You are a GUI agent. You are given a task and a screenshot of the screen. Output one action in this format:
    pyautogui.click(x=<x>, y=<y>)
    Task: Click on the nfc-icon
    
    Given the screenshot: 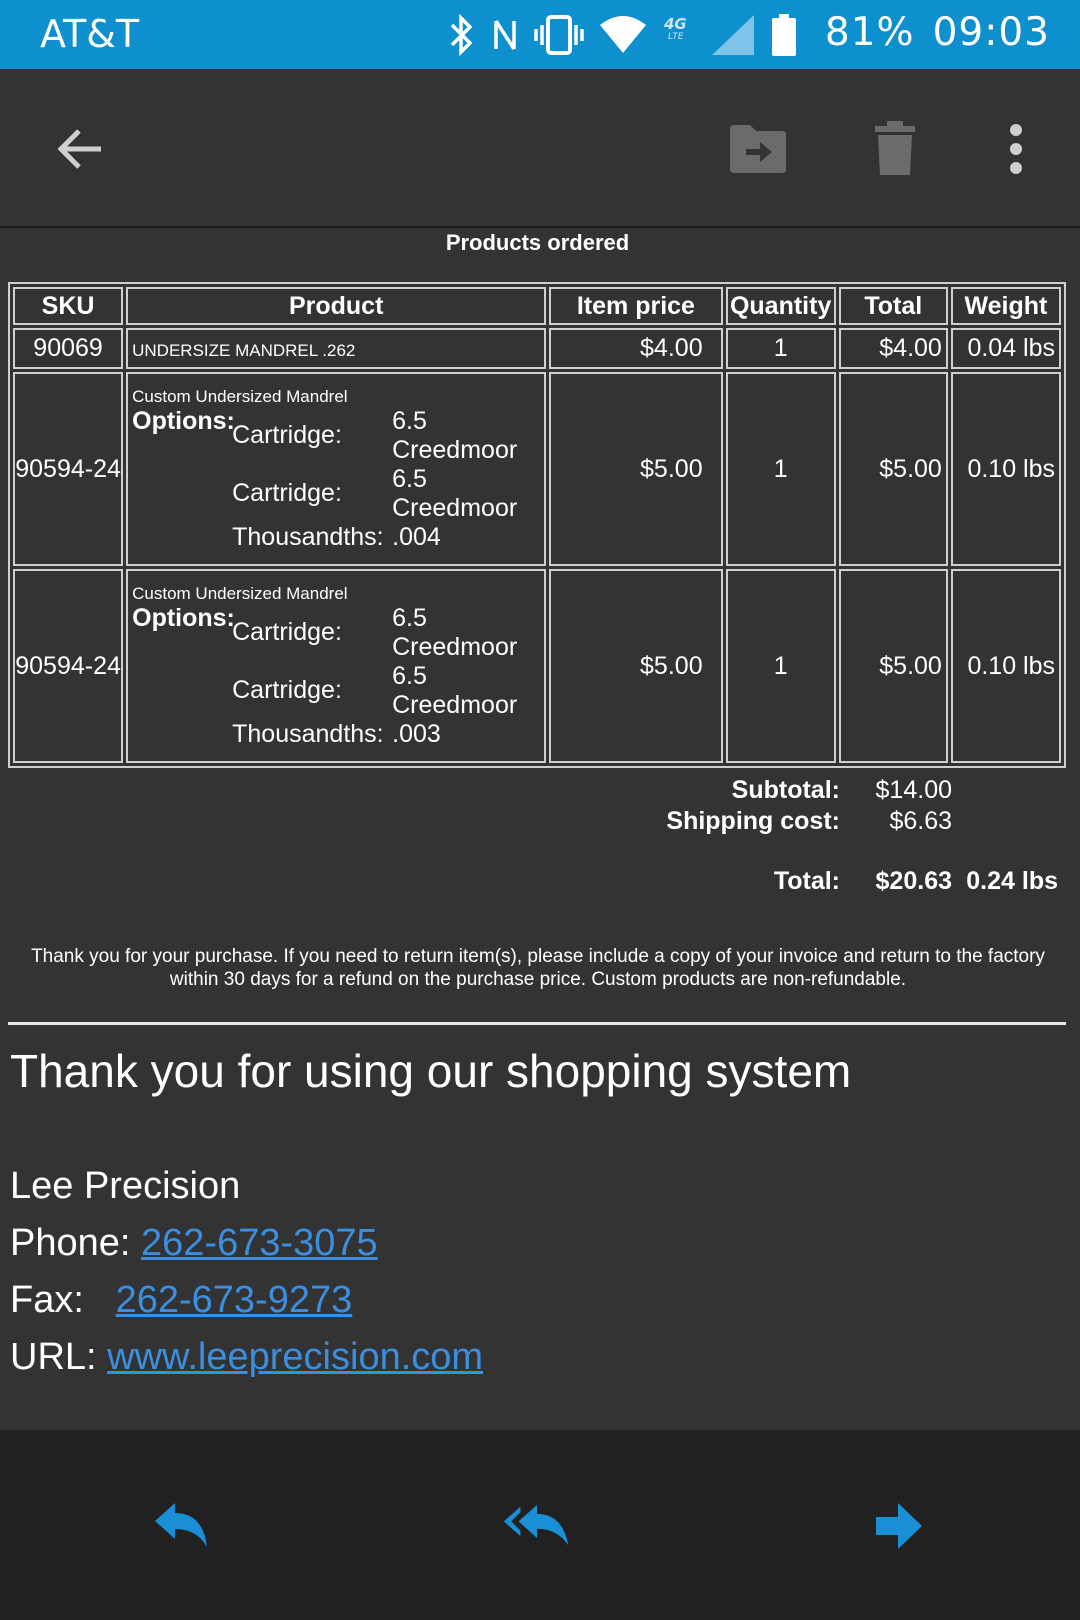 What is the action you would take?
    pyautogui.click(x=505, y=35)
    